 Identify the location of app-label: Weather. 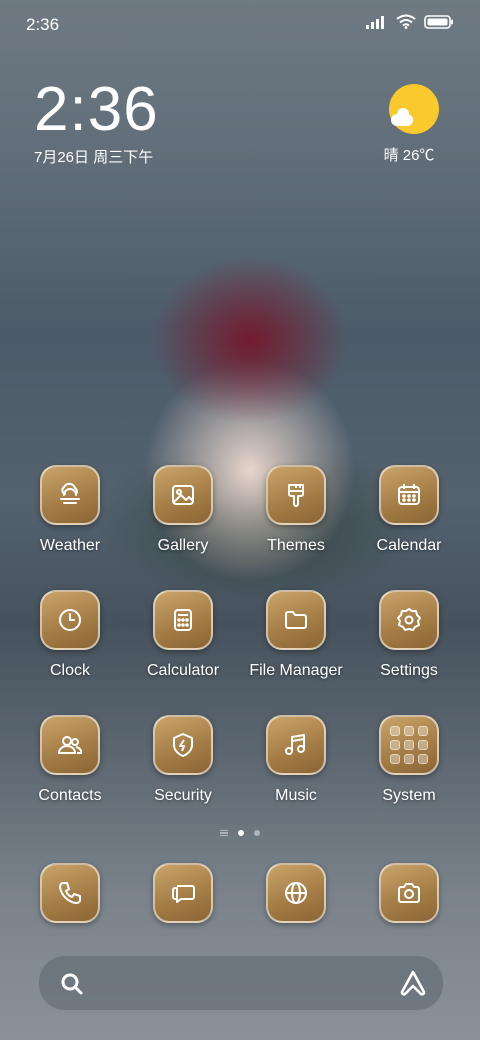
(70, 545).